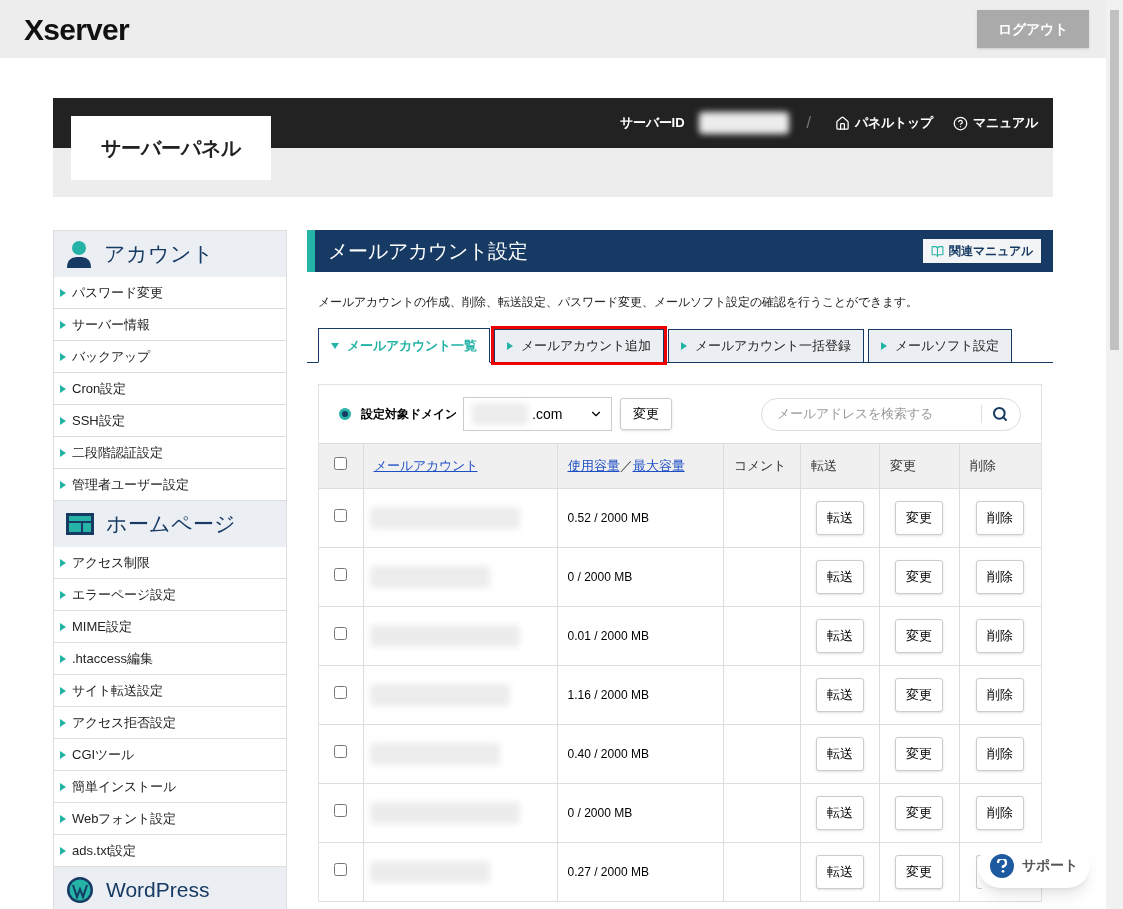  I want to click on logo: Xserver, so click(76, 29).